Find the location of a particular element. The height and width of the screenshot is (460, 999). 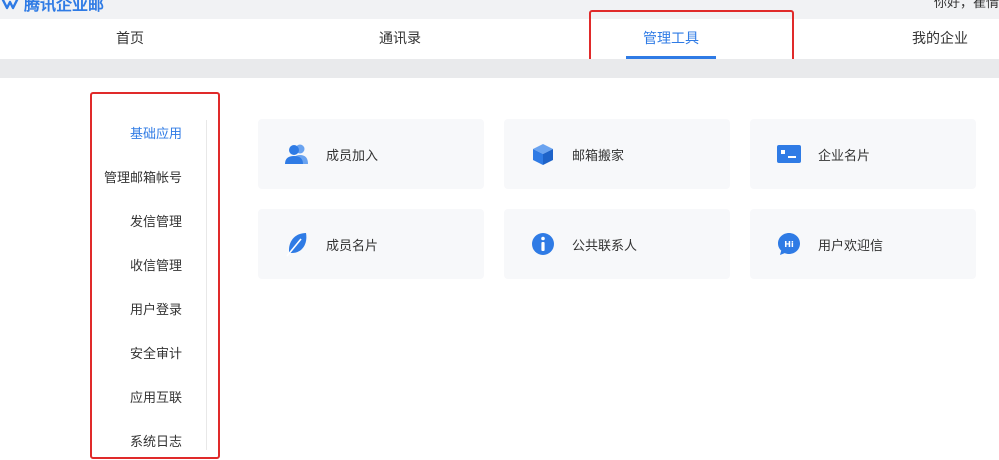

tool-card-member-card: 成员名片 is located at coordinates (371, 244).